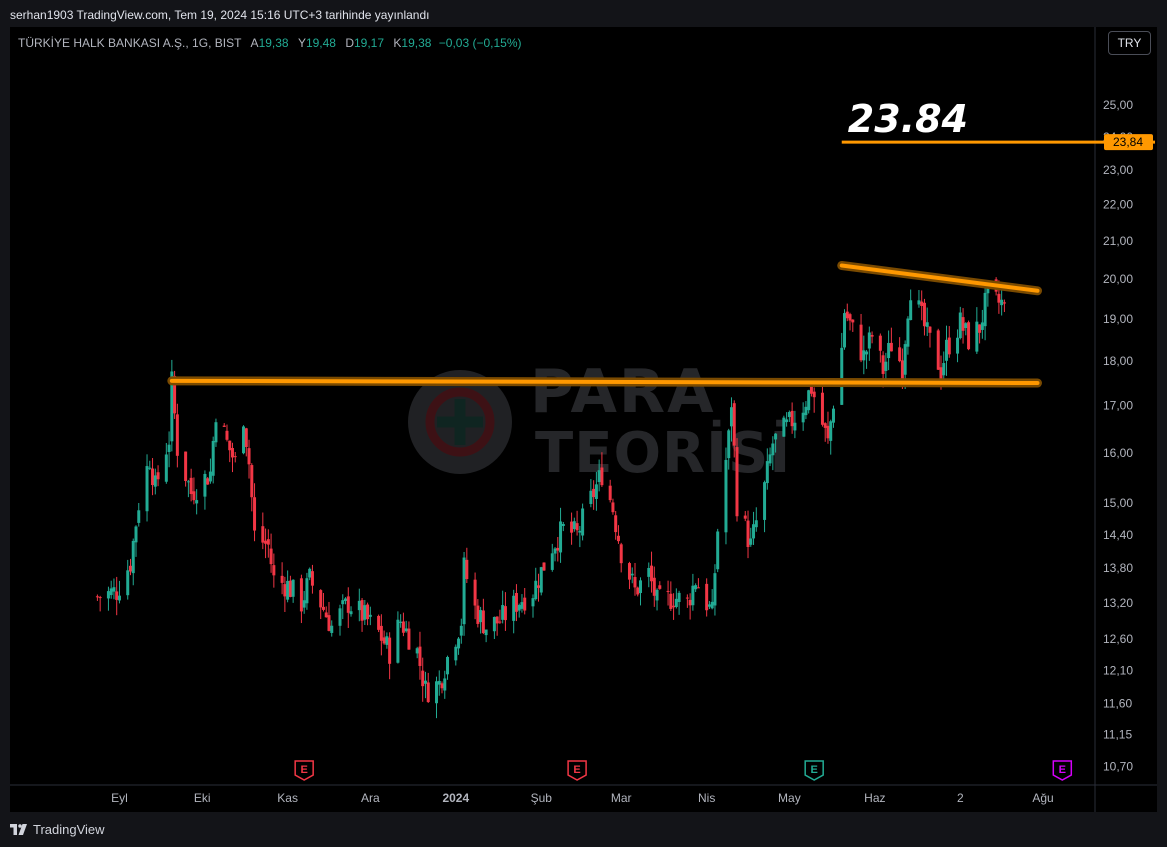 The image size is (1167, 847). Describe the element at coordinates (814, 770) in the screenshot. I see `earnings-marker-icon: E` at that location.